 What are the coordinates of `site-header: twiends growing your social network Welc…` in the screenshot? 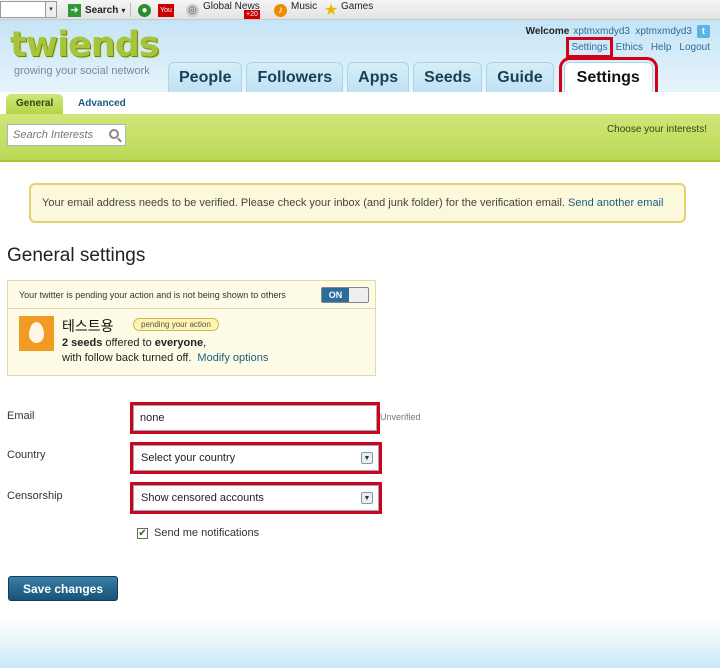 It's located at (360, 58).